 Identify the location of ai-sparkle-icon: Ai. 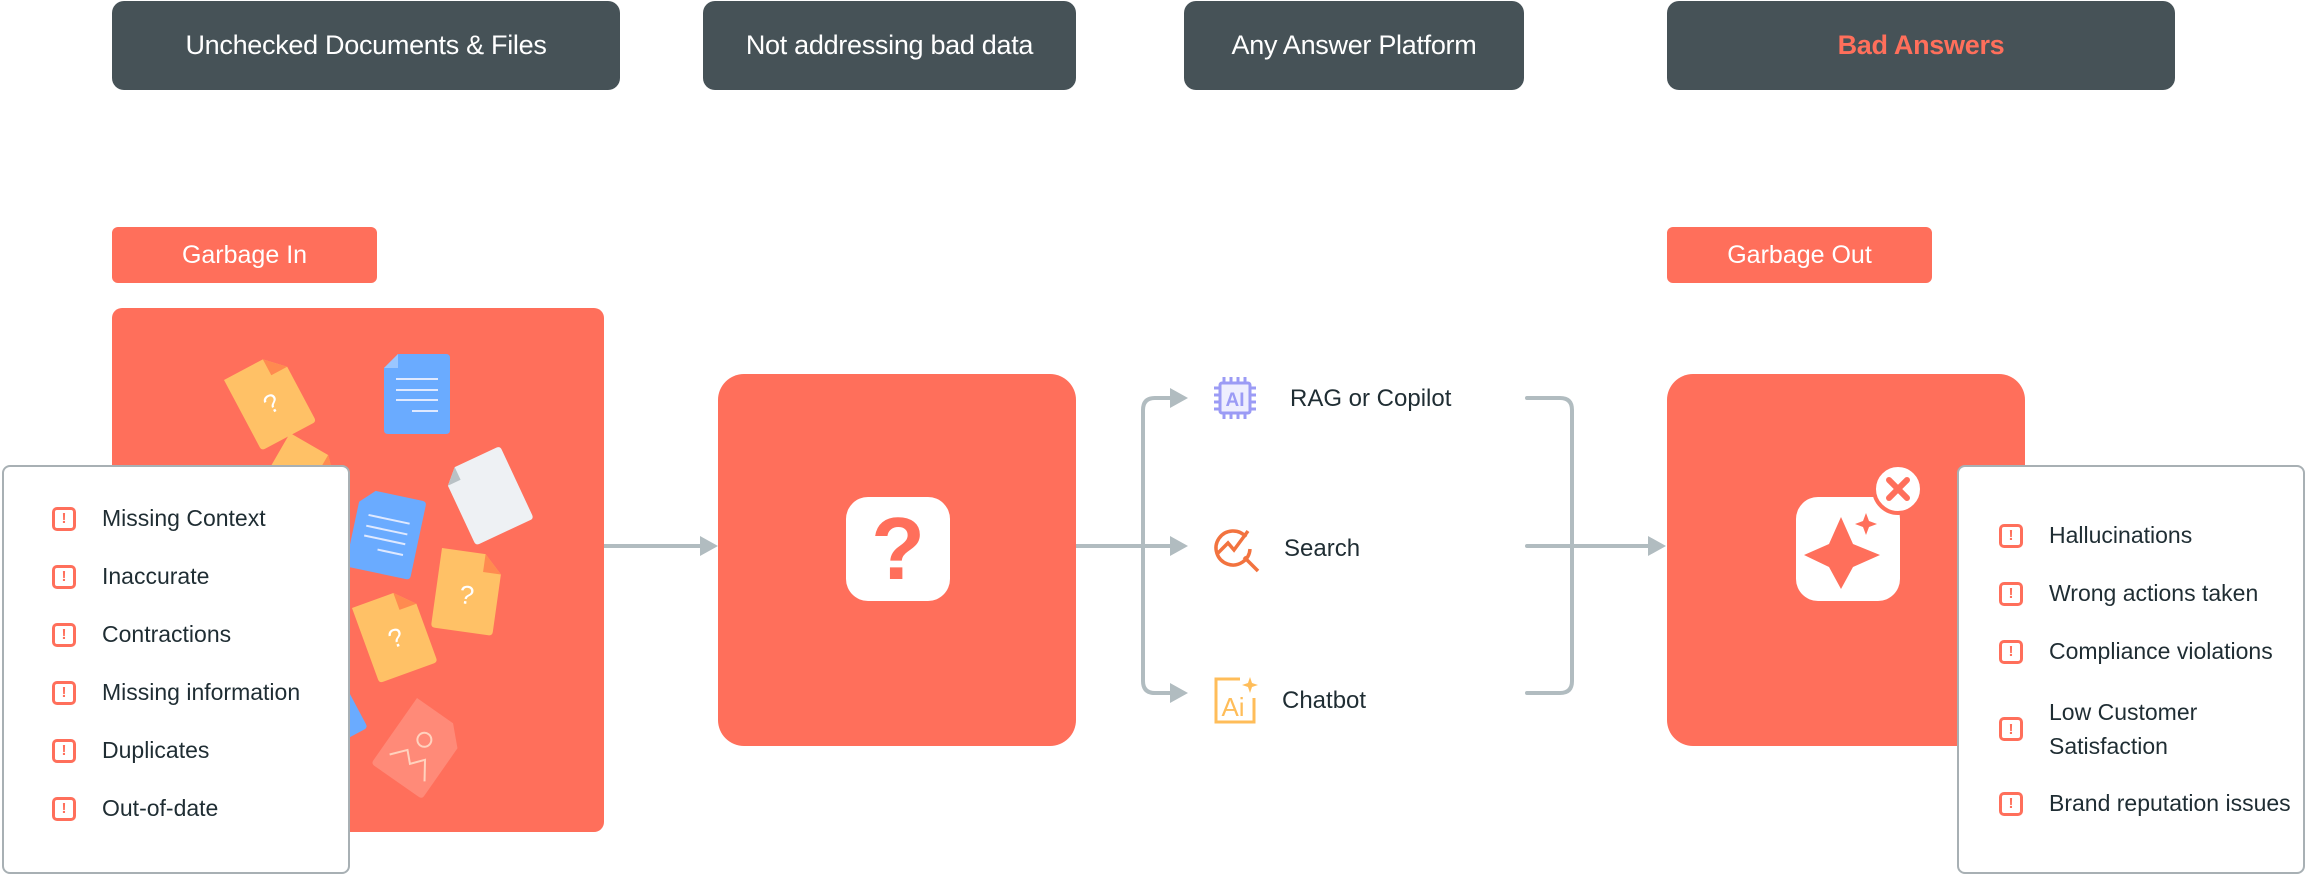
(1236, 700).